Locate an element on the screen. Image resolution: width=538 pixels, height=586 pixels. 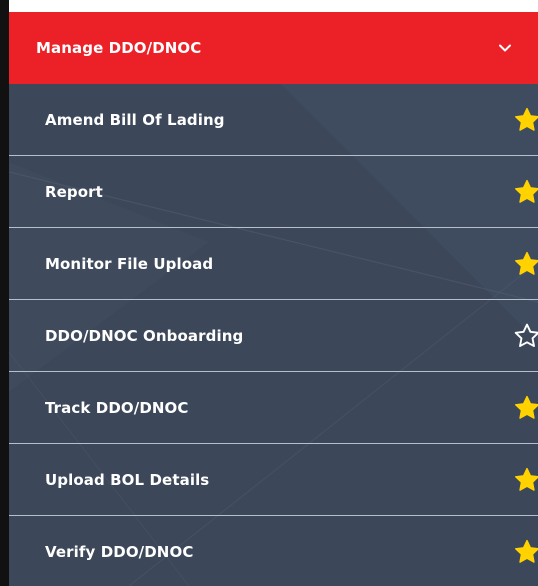
menu-header-title: Manage DDO/DNOC is located at coordinates (119, 48).